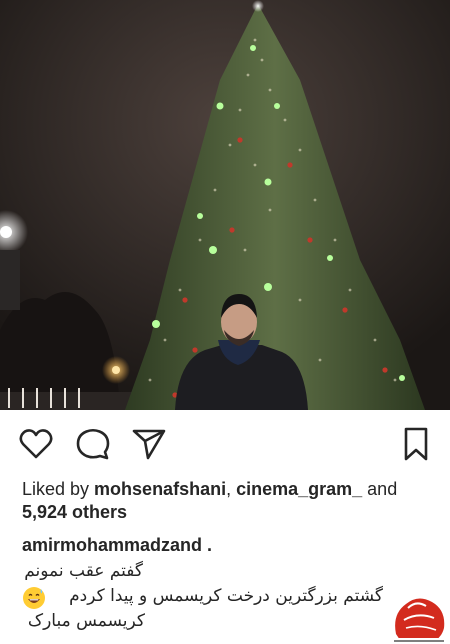 The width and height of the screenshot is (450, 644). I want to click on others-count-link: 5,924 others, so click(74, 512).